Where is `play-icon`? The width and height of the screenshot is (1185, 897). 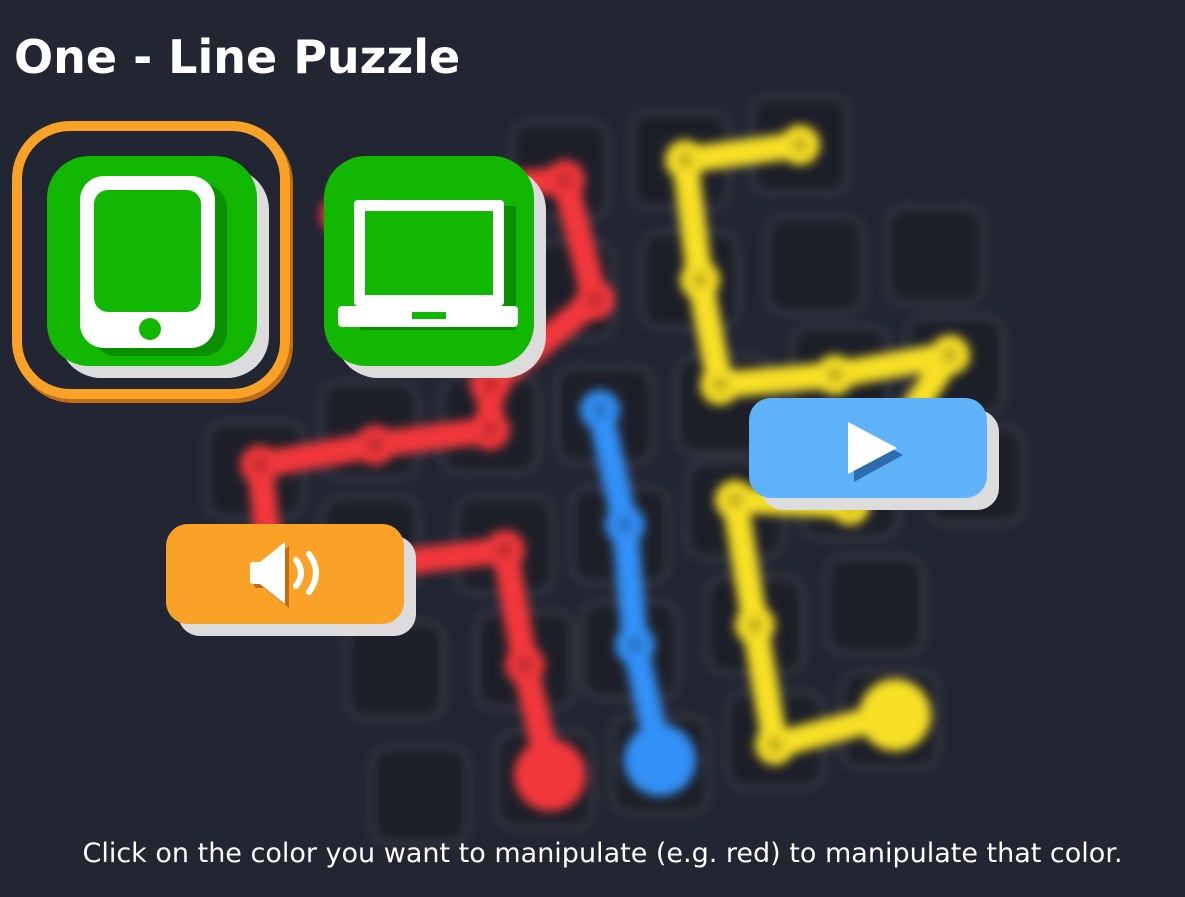 play-icon is located at coordinates (875, 452).